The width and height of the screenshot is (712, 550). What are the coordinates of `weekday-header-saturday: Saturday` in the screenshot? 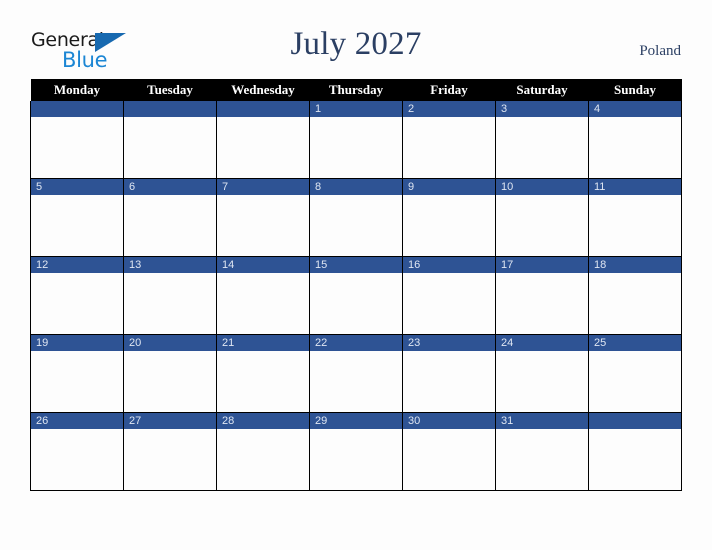 It's located at (542, 90).